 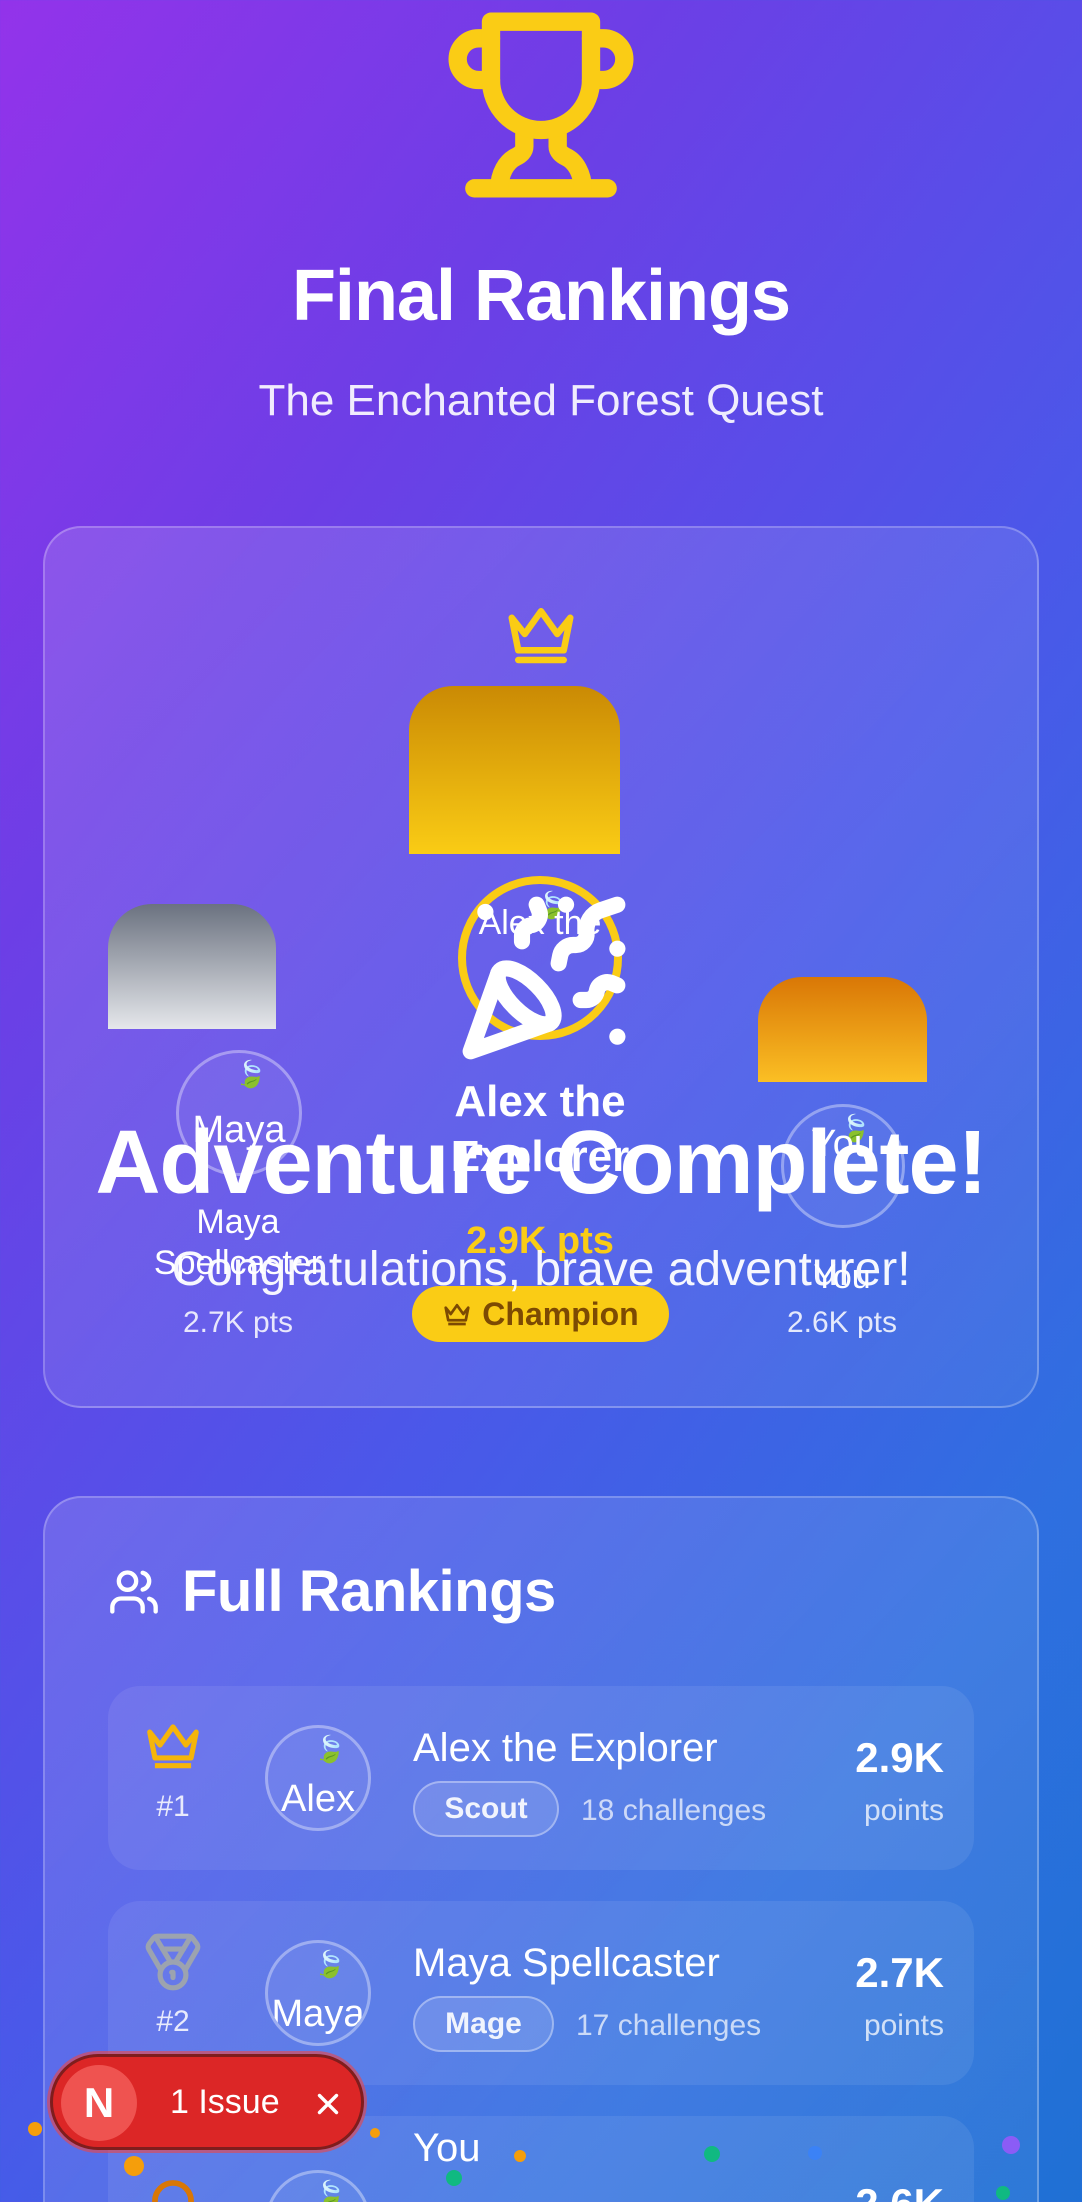 What do you see at coordinates (328, 2104) in the screenshot?
I see `close-icon` at bounding box center [328, 2104].